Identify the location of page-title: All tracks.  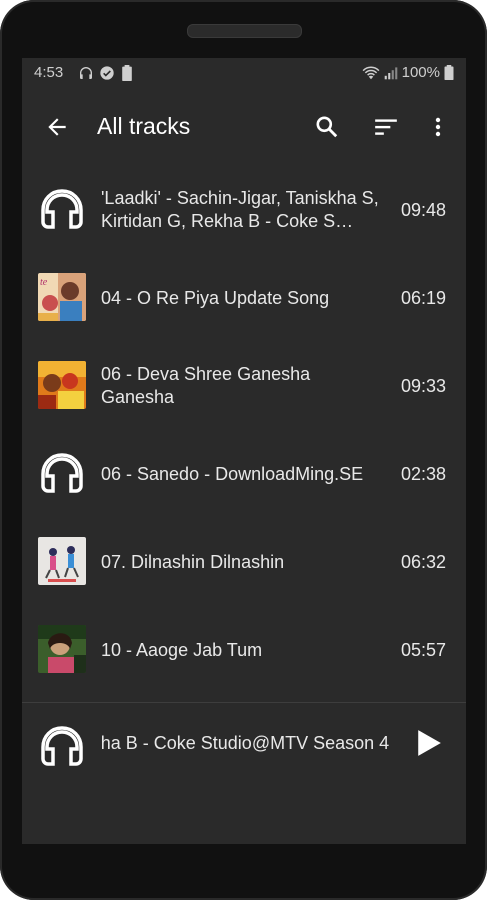
(144, 126).